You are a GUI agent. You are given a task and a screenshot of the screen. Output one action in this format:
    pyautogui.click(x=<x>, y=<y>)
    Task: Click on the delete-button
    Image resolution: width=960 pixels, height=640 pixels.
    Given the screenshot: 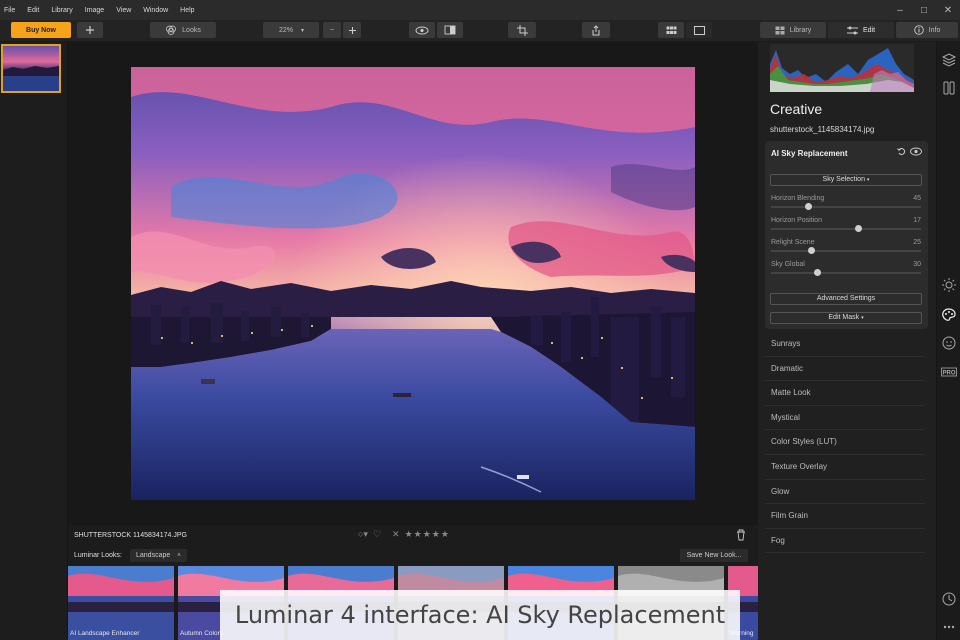 What is the action you would take?
    pyautogui.click(x=741, y=536)
    